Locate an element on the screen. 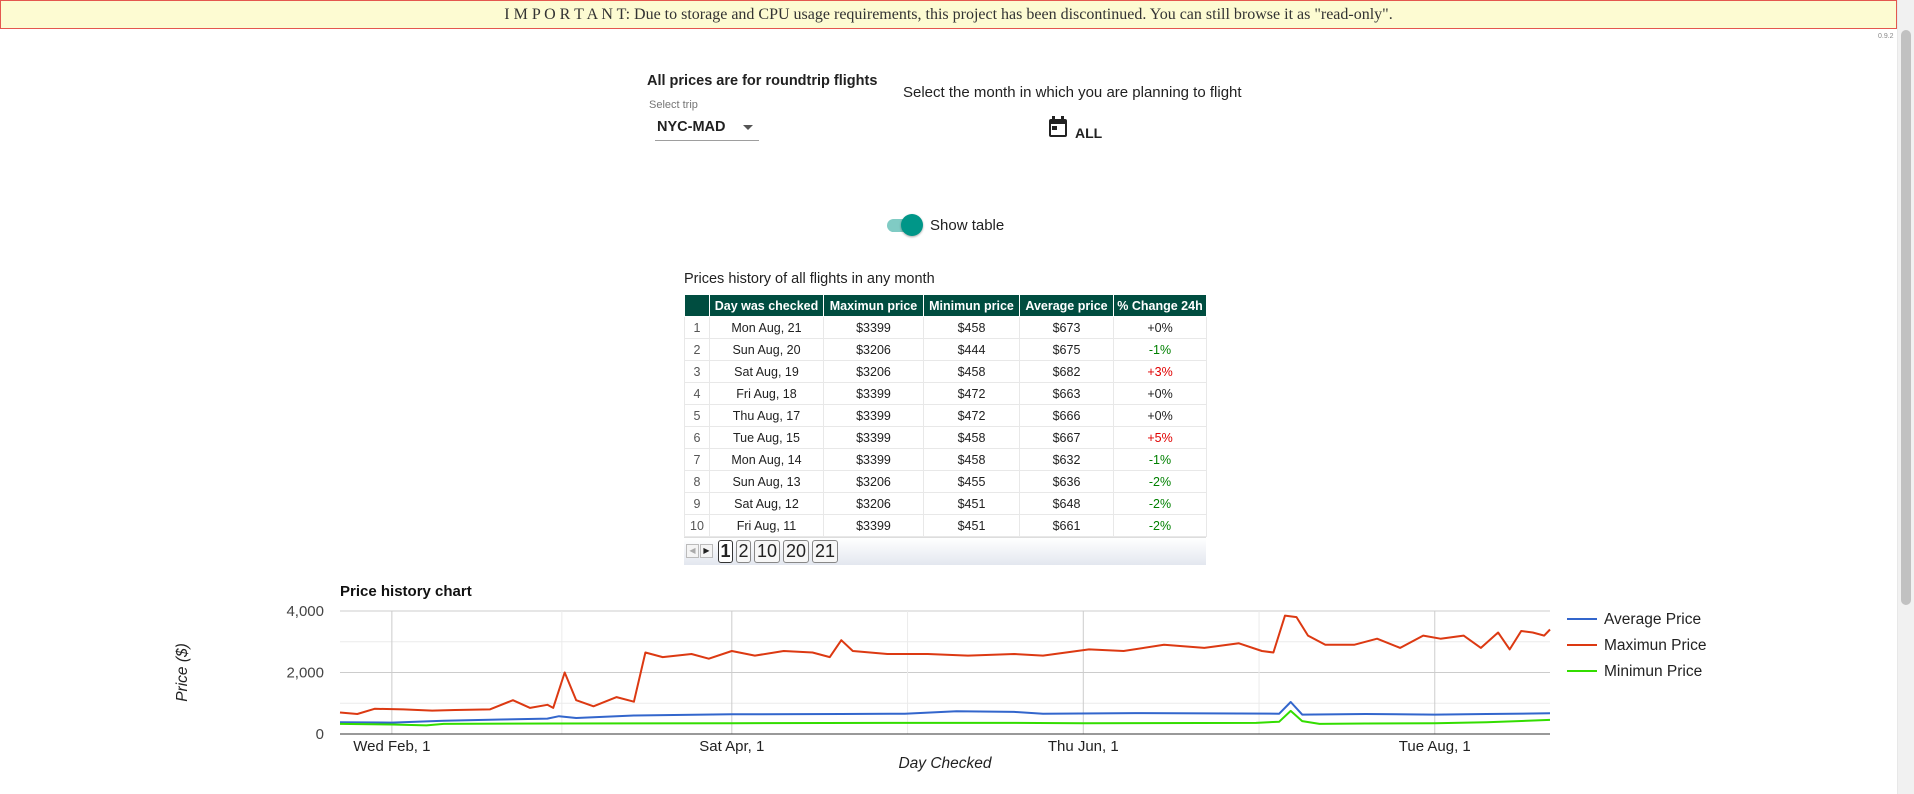 This screenshot has width=1914, height=794. series-line-maximun-price is located at coordinates (945, 664).